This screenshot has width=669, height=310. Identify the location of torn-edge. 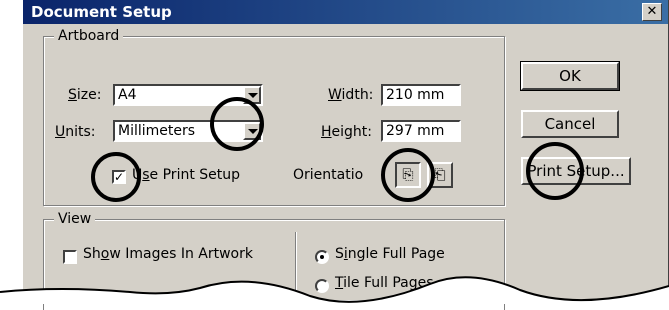
(334, 290).